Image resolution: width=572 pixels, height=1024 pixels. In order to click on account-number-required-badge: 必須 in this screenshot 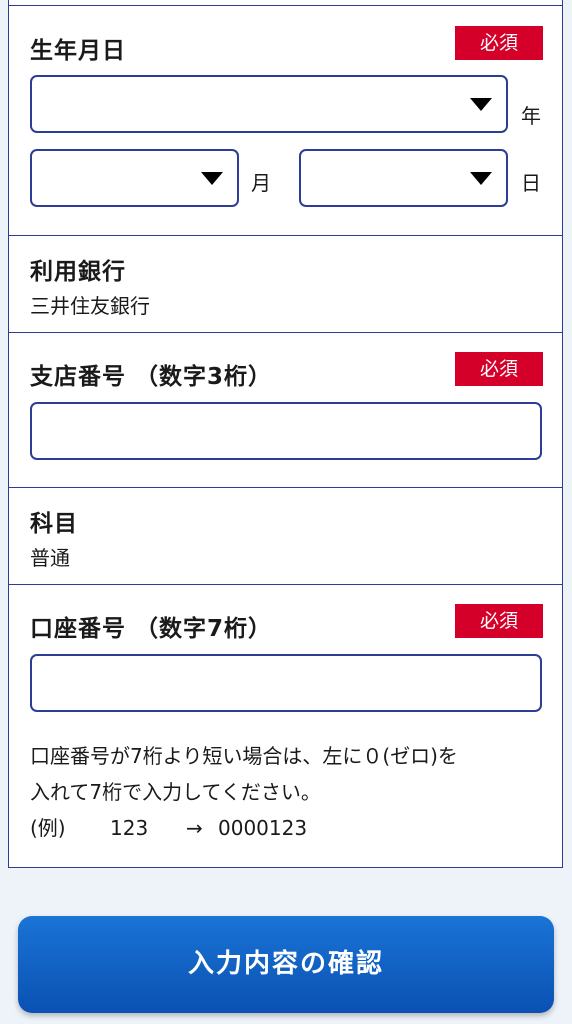, I will do `click(499, 621)`.